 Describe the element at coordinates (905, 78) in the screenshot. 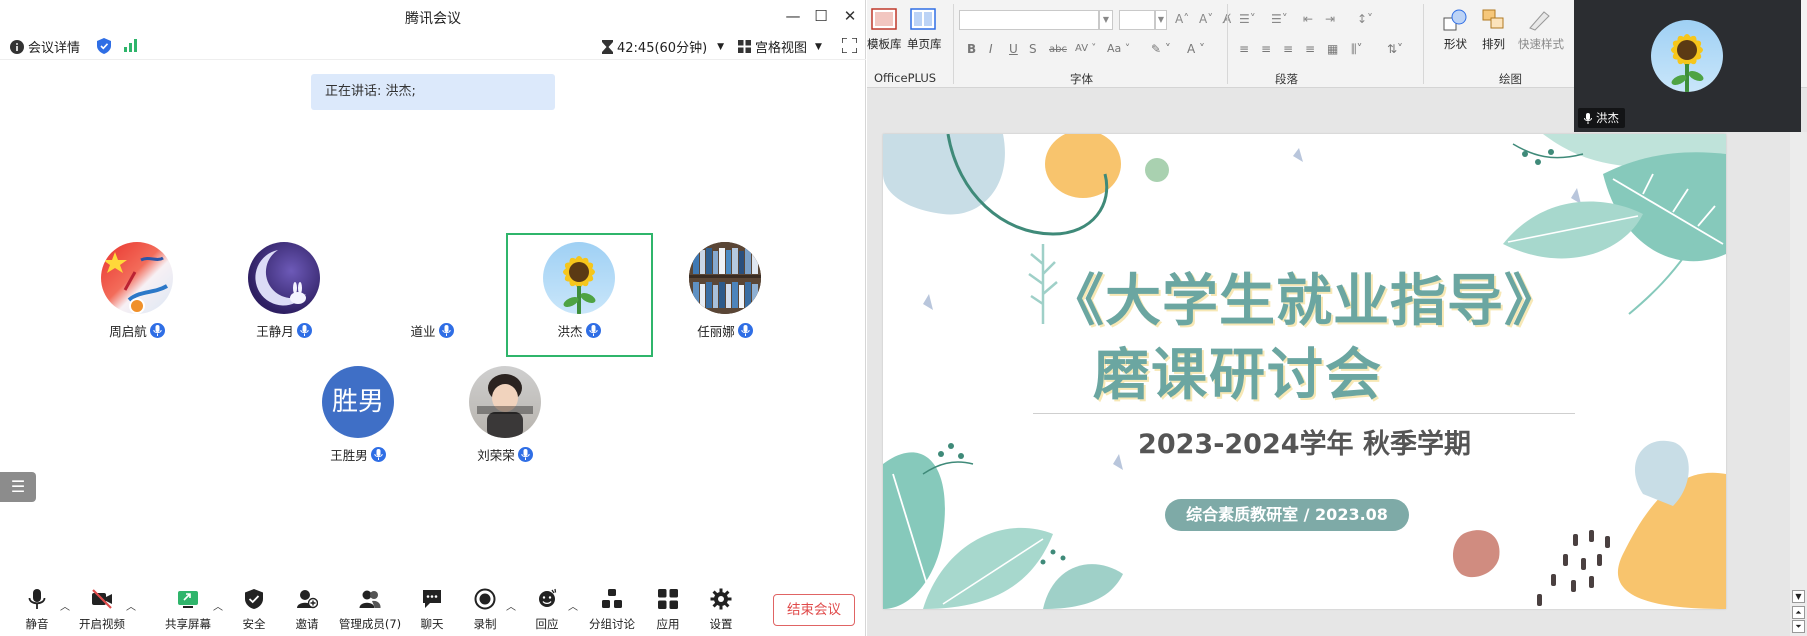

I see `officeplus-group-label: OfficePLUS` at that location.